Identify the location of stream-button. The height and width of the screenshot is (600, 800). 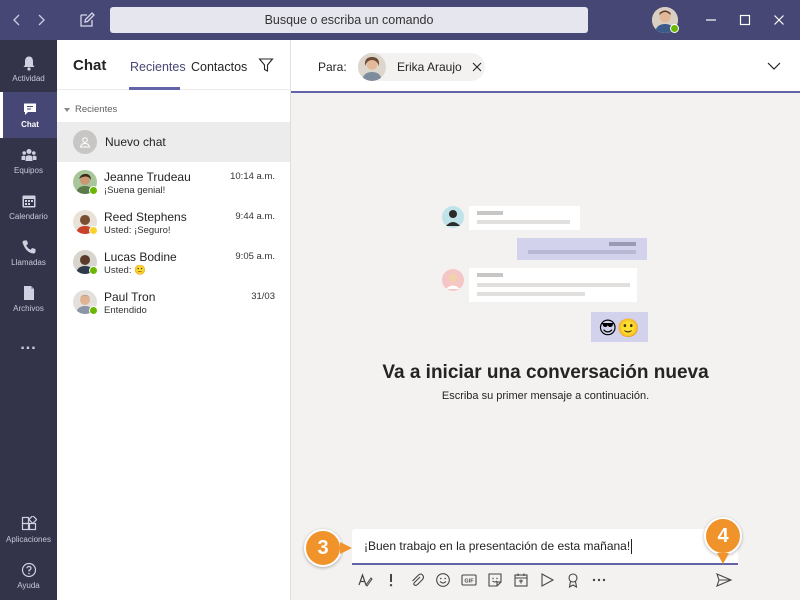
(547, 580).